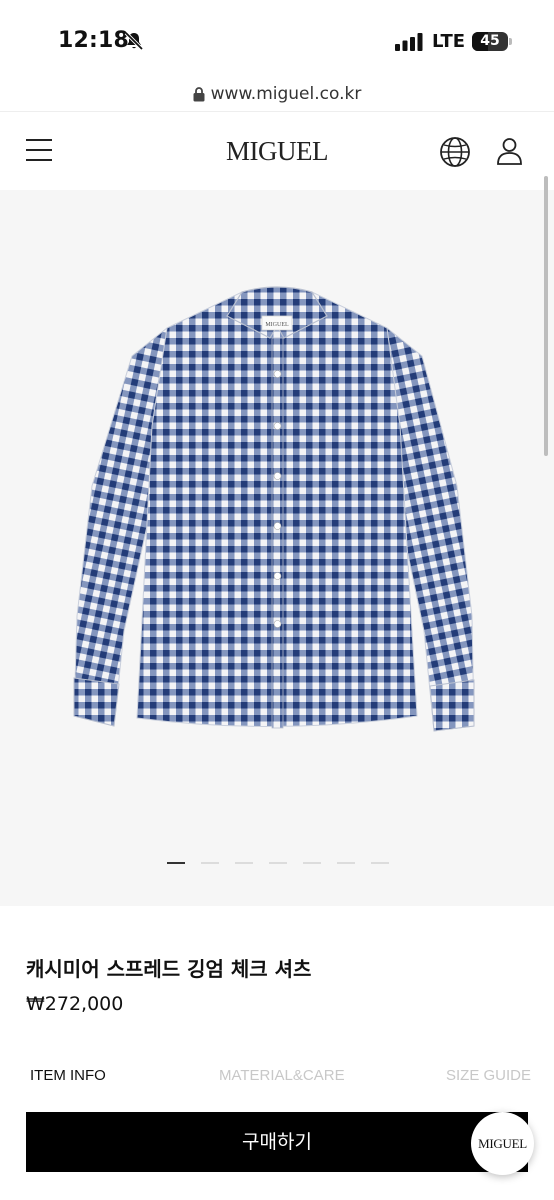 The image size is (554, 1200). What do you see at coordinates (455, 152) in the screenshot?
I see `globe-icon` at bounding box center [455, 152].